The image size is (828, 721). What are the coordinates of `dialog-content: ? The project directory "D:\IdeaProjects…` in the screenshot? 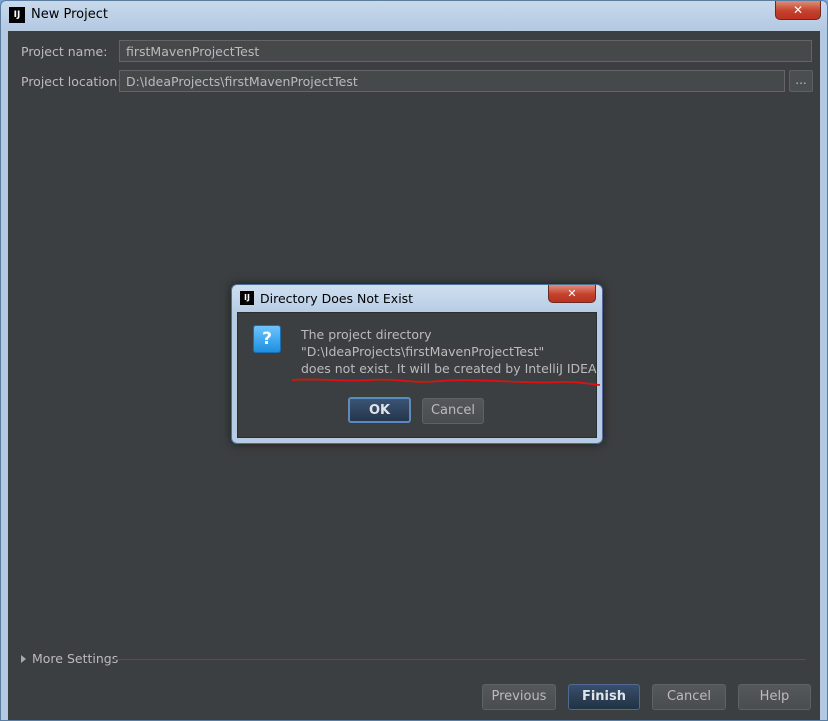 It's located at (419, 375).